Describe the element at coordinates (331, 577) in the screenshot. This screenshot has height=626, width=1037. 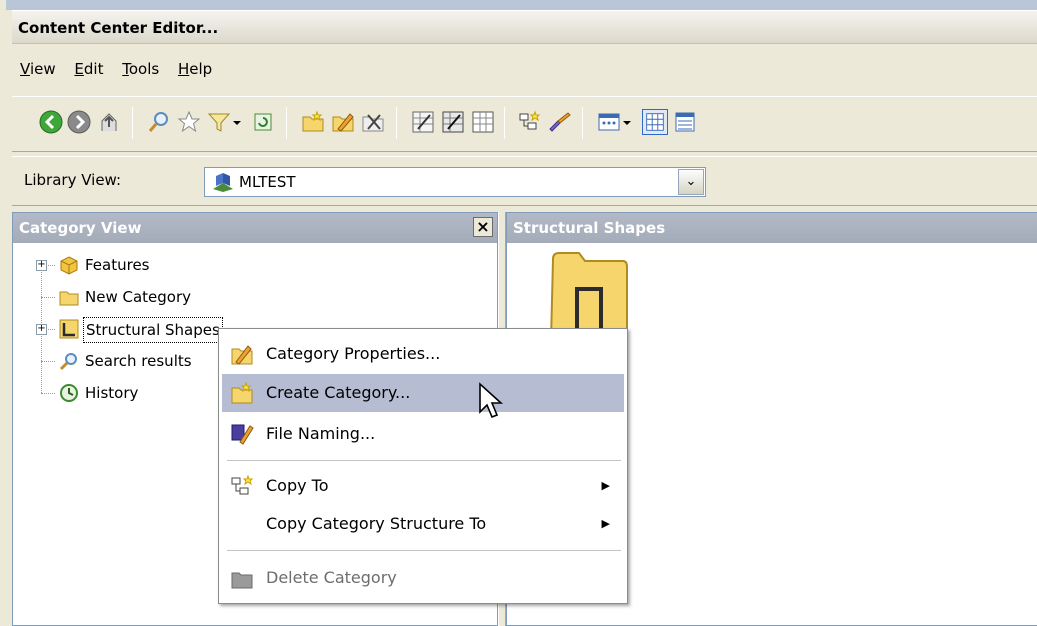
I see `menu-item-label: Delete Category` at that location.